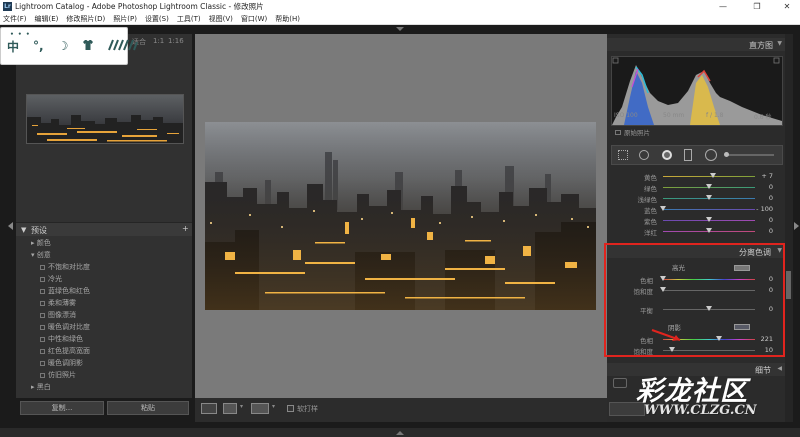 Image resolution: width=800 pixels, height=437 pixels. Describe the element at coordinates (667, 155) in the screenshot. I see `red-eye-icon` at that location.